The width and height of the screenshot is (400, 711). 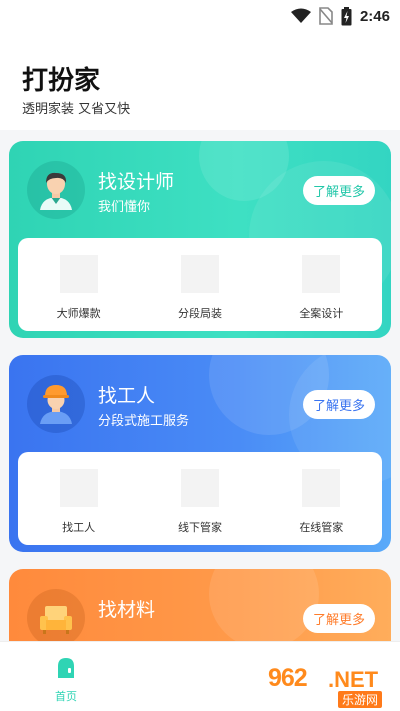 I want to click on option-master-hits: 大师爆款, so click(x=78, y=284).